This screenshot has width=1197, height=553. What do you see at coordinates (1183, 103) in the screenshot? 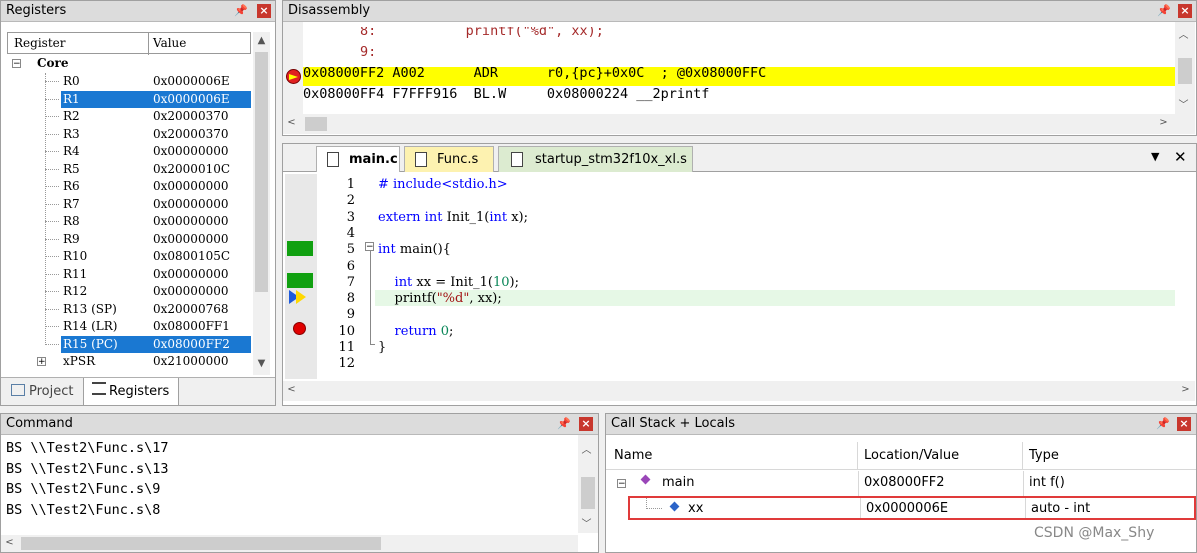
I see `scroll-down-icon: ﹀` at bounding box center [1183, 103].